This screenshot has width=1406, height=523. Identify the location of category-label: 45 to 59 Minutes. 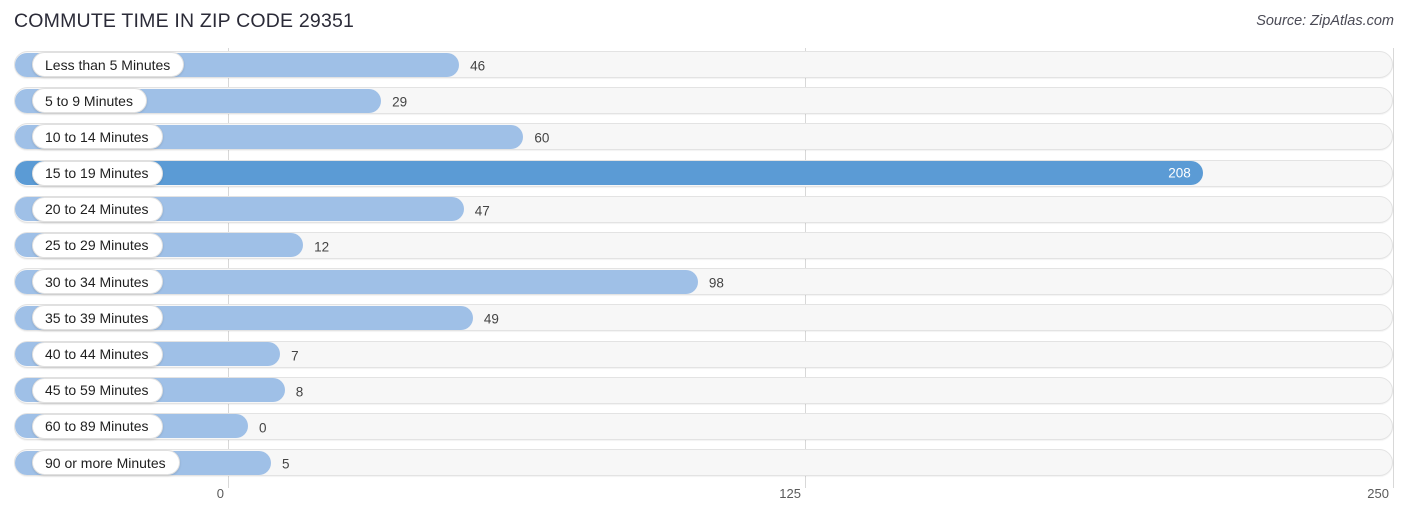
(97, 390).